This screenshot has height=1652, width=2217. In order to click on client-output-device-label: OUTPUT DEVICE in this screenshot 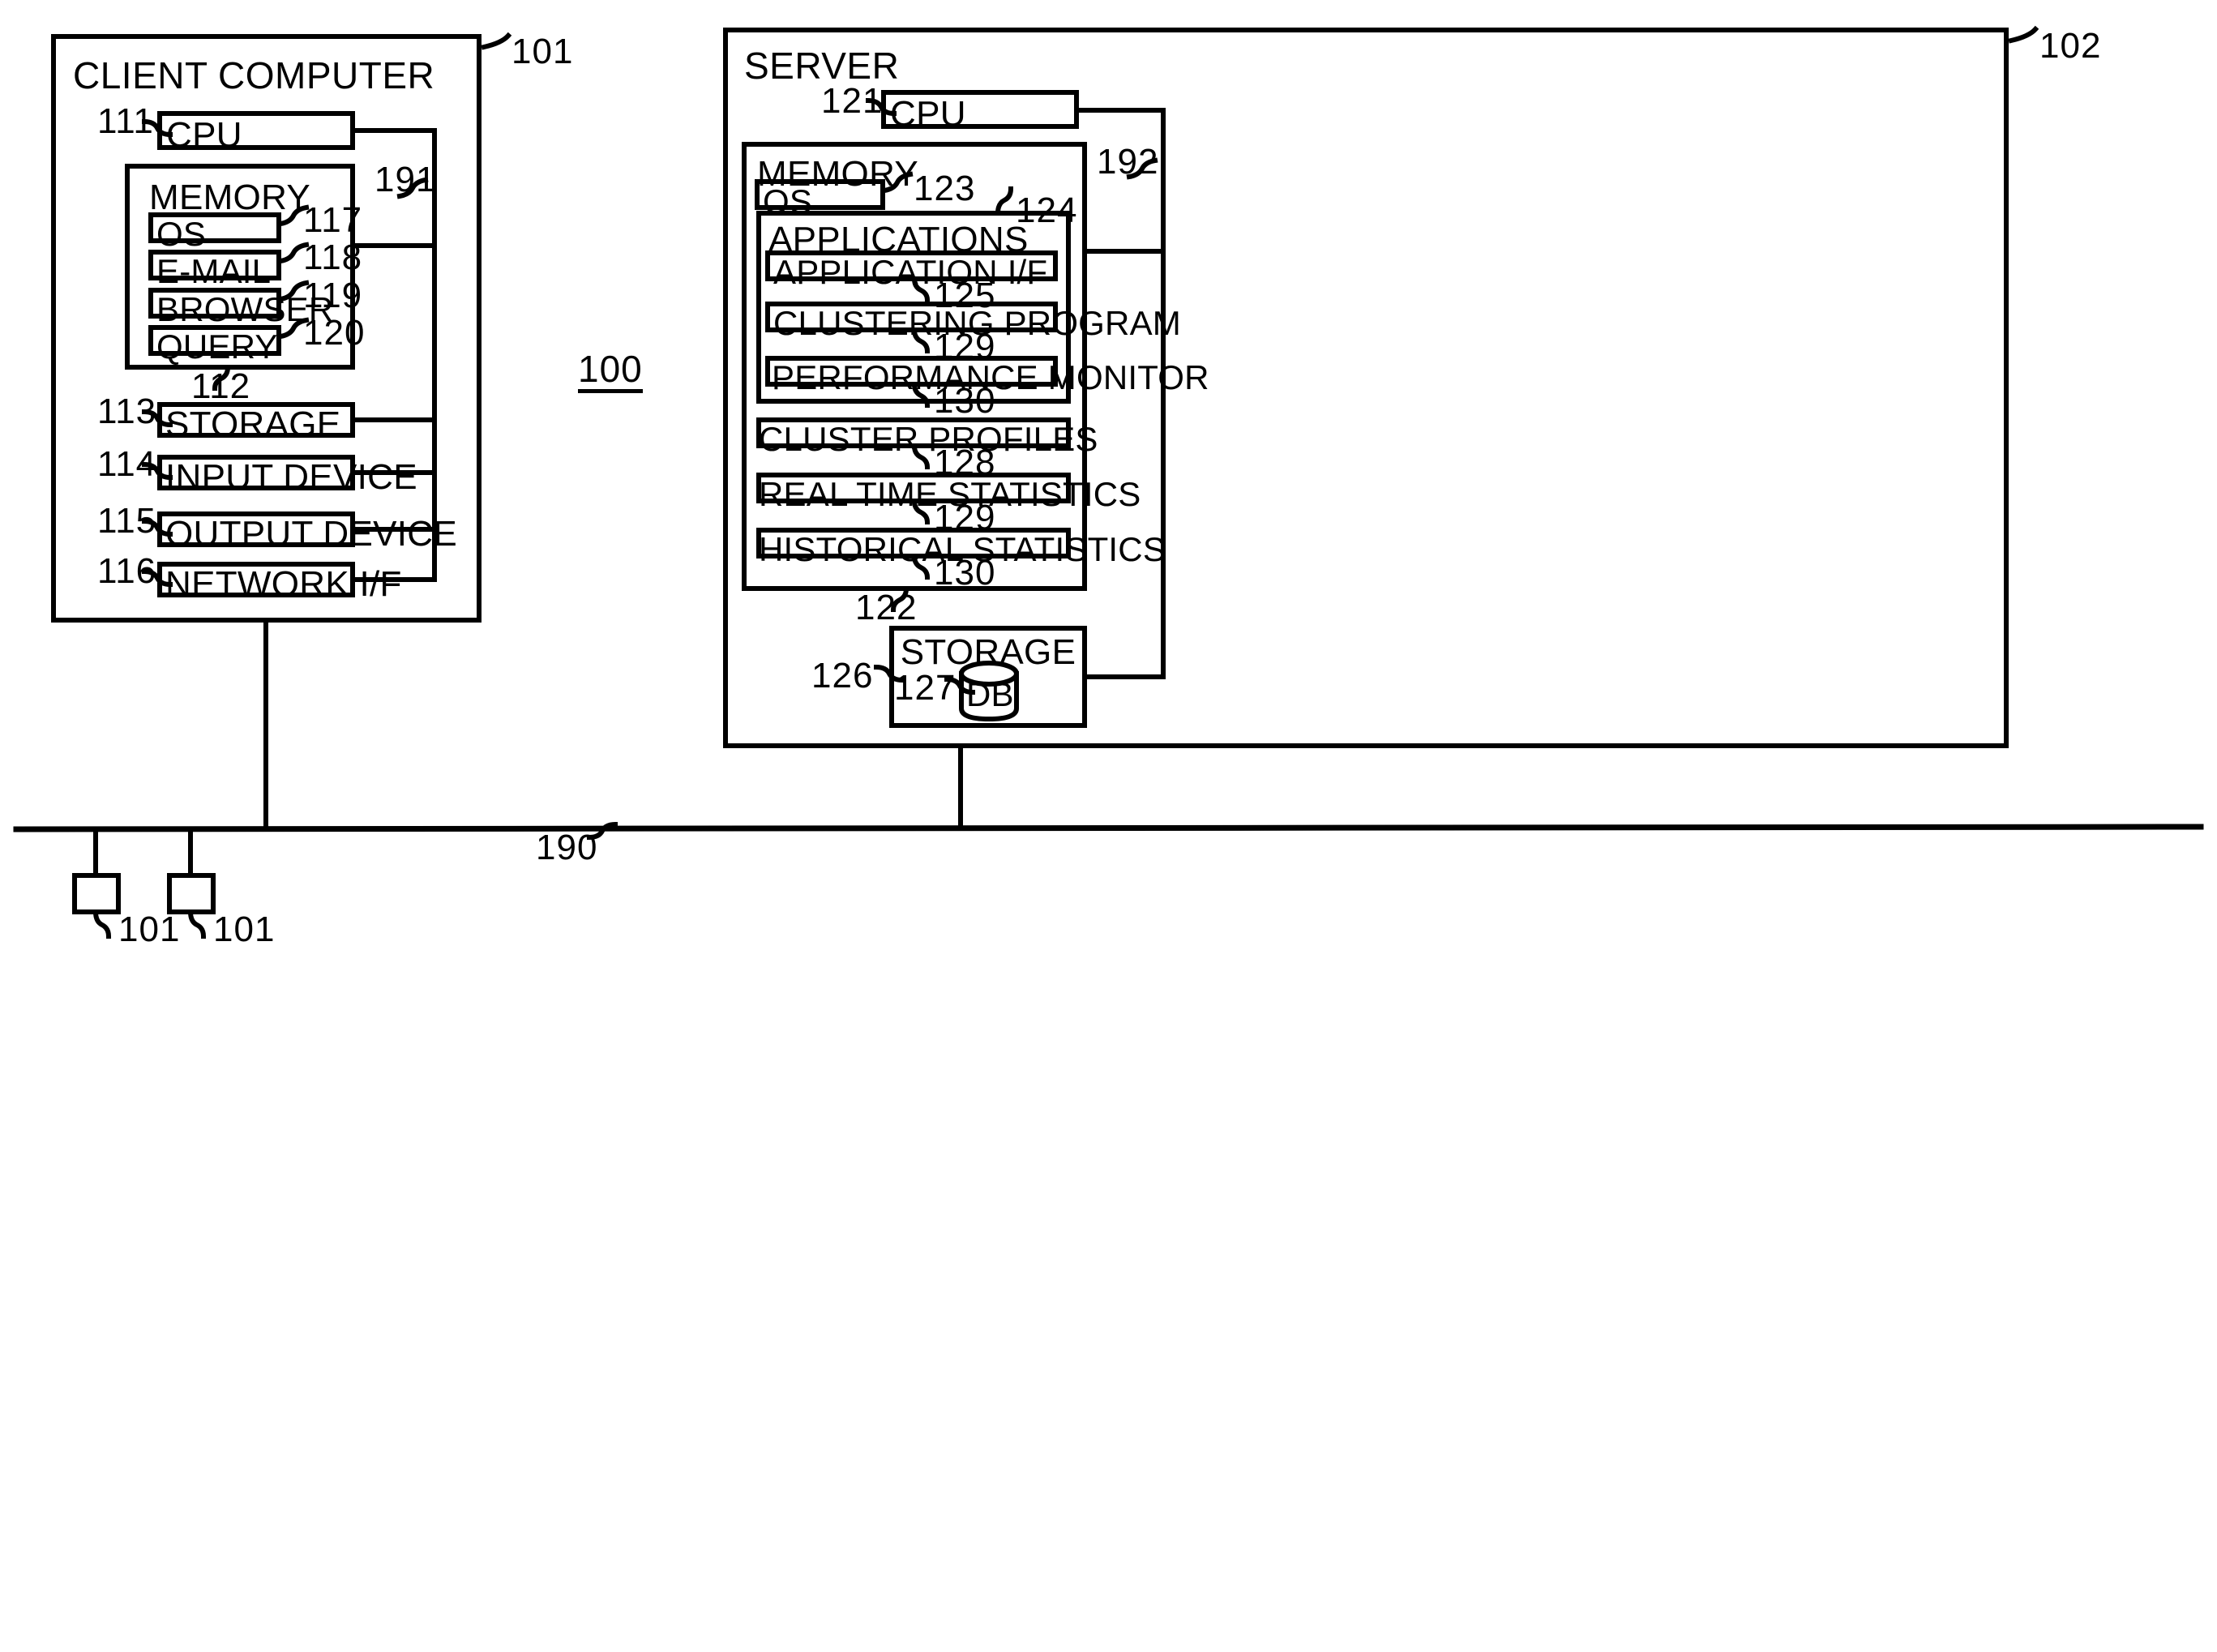, I will do `click(311, 534)`.